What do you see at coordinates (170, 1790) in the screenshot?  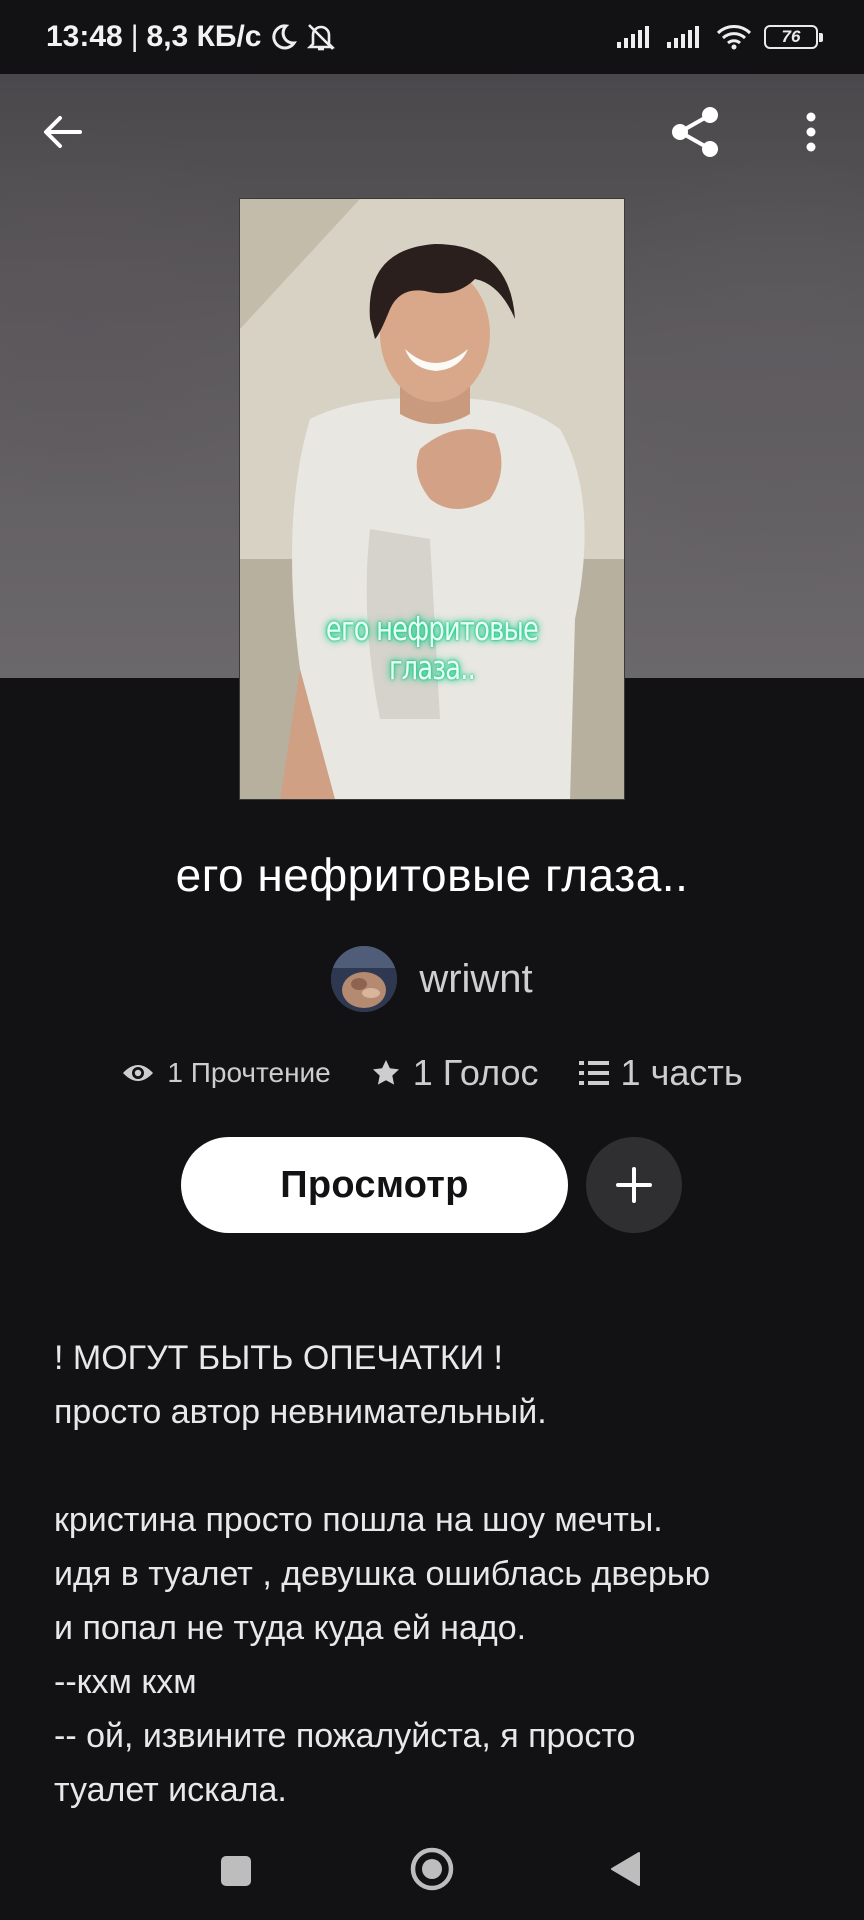 I see `description-line: туалет искала.` at bounding box center [170, 1790].